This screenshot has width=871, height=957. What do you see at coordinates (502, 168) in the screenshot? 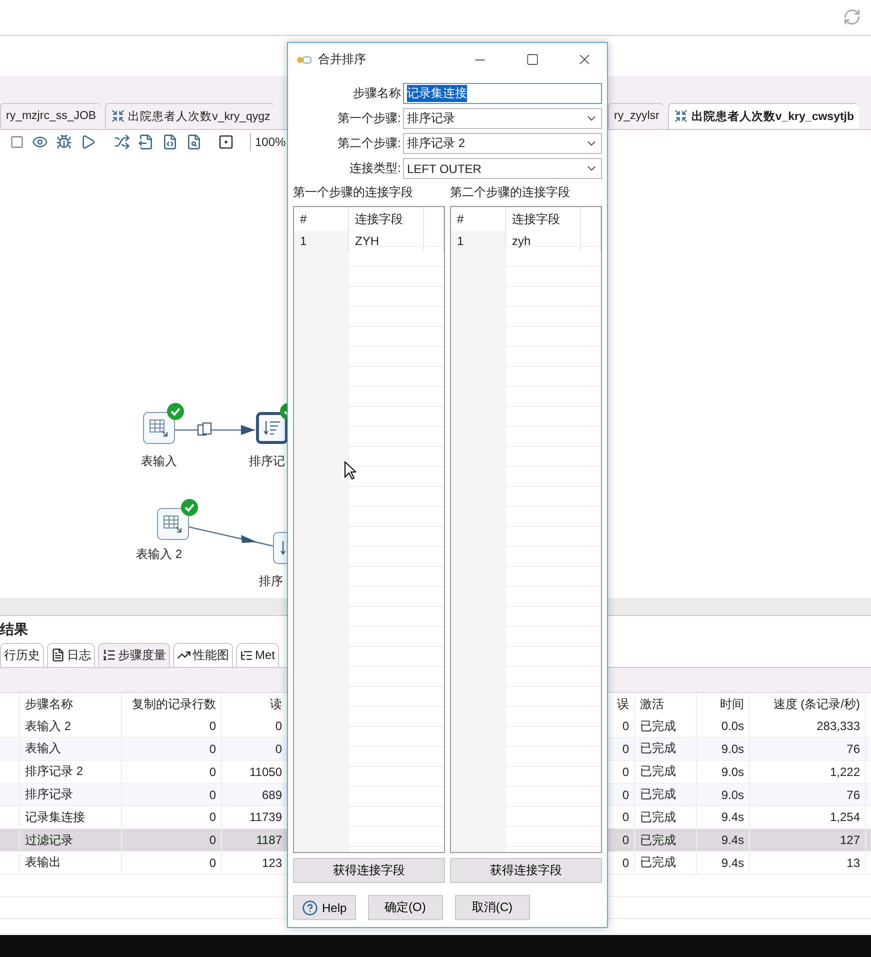
I see `dropdown: LEFT OUTER` at bounding box center [502, 168].